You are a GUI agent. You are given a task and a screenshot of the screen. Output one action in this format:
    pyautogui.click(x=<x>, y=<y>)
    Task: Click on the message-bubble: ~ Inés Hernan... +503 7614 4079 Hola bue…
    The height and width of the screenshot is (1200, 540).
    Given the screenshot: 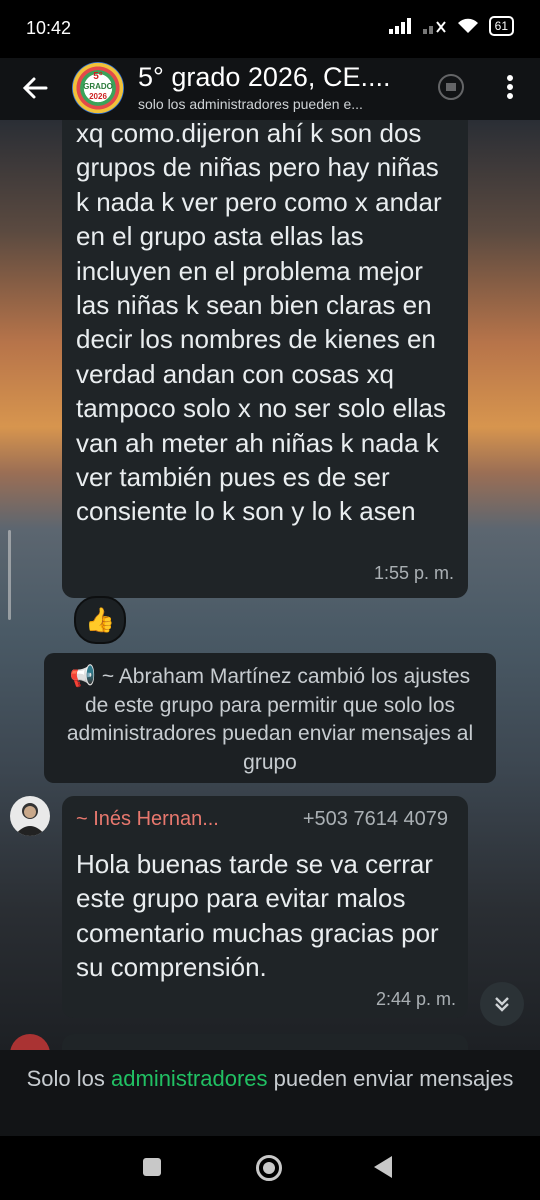 What is the action you would take?
    pyautogui.click(x=265, y=907)
    